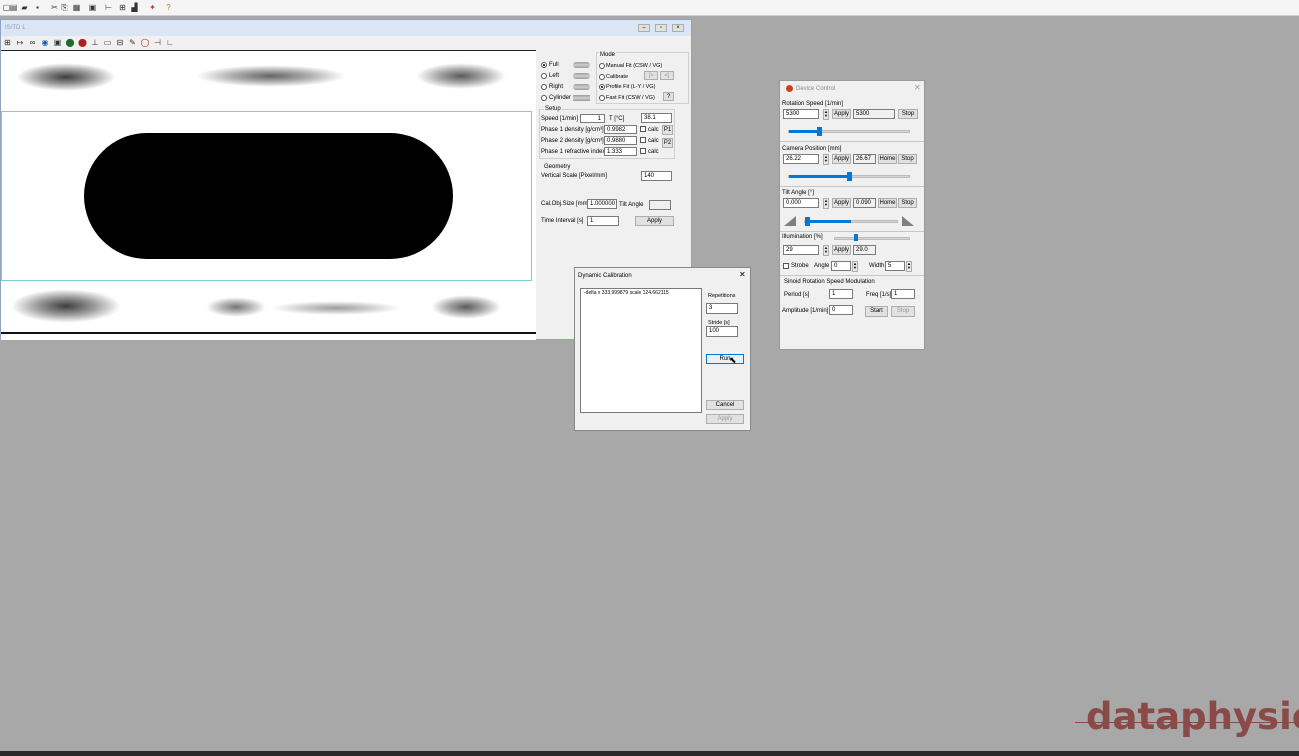 This screenshot has height=756, width=1299. I want to click on rotation-slider-thumb, so click(819, 131).